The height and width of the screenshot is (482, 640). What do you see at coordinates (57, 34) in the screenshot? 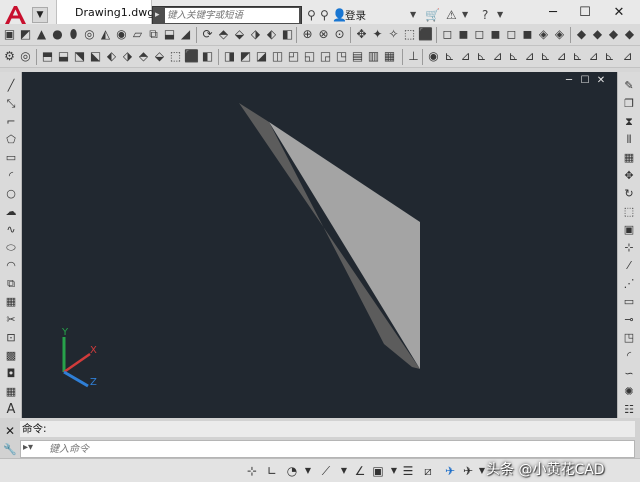
I see `sphere-icon: ●` at bounding box center [57, 34].